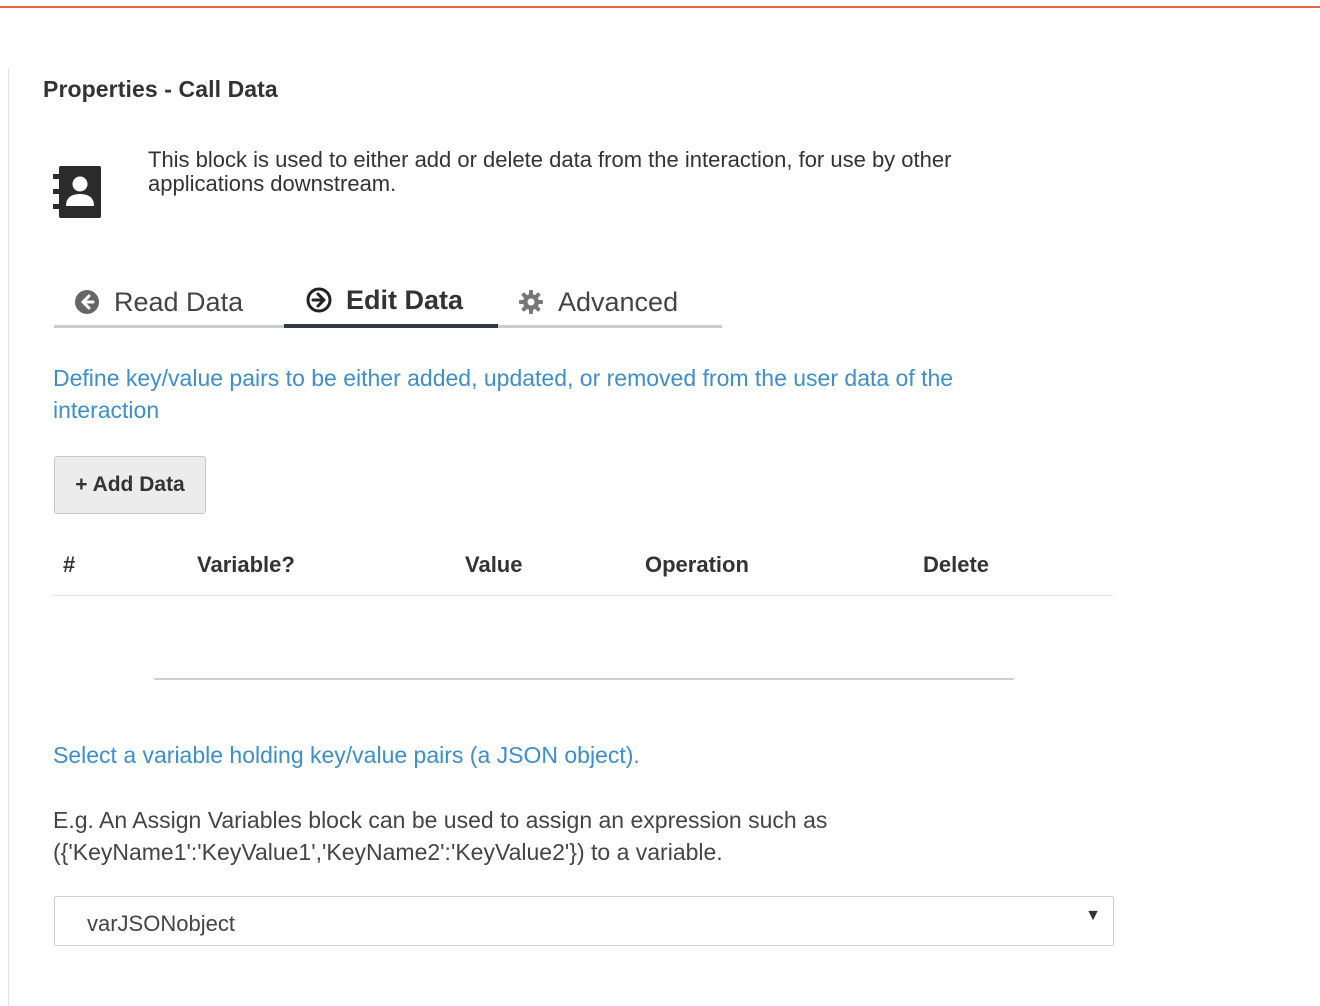 The width and height of the screenshot is (1320, 1006). Describe the element at coordinates (697, 564) in the screenshot. I see `column-header-operation: Operation` at that location.